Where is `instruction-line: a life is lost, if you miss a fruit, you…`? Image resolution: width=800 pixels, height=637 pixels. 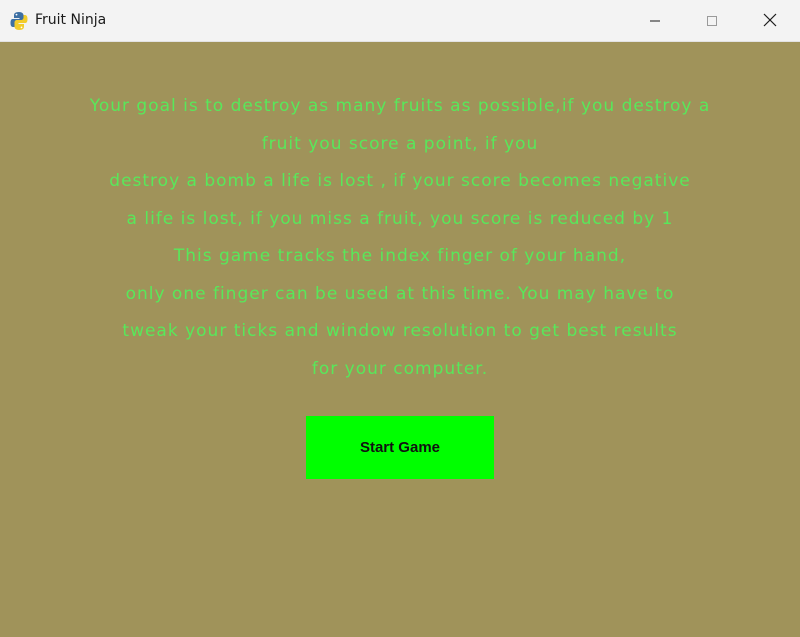
instruction-line: a life is lost, if you miss a fruit, you… is located at coordinates (400, 218).